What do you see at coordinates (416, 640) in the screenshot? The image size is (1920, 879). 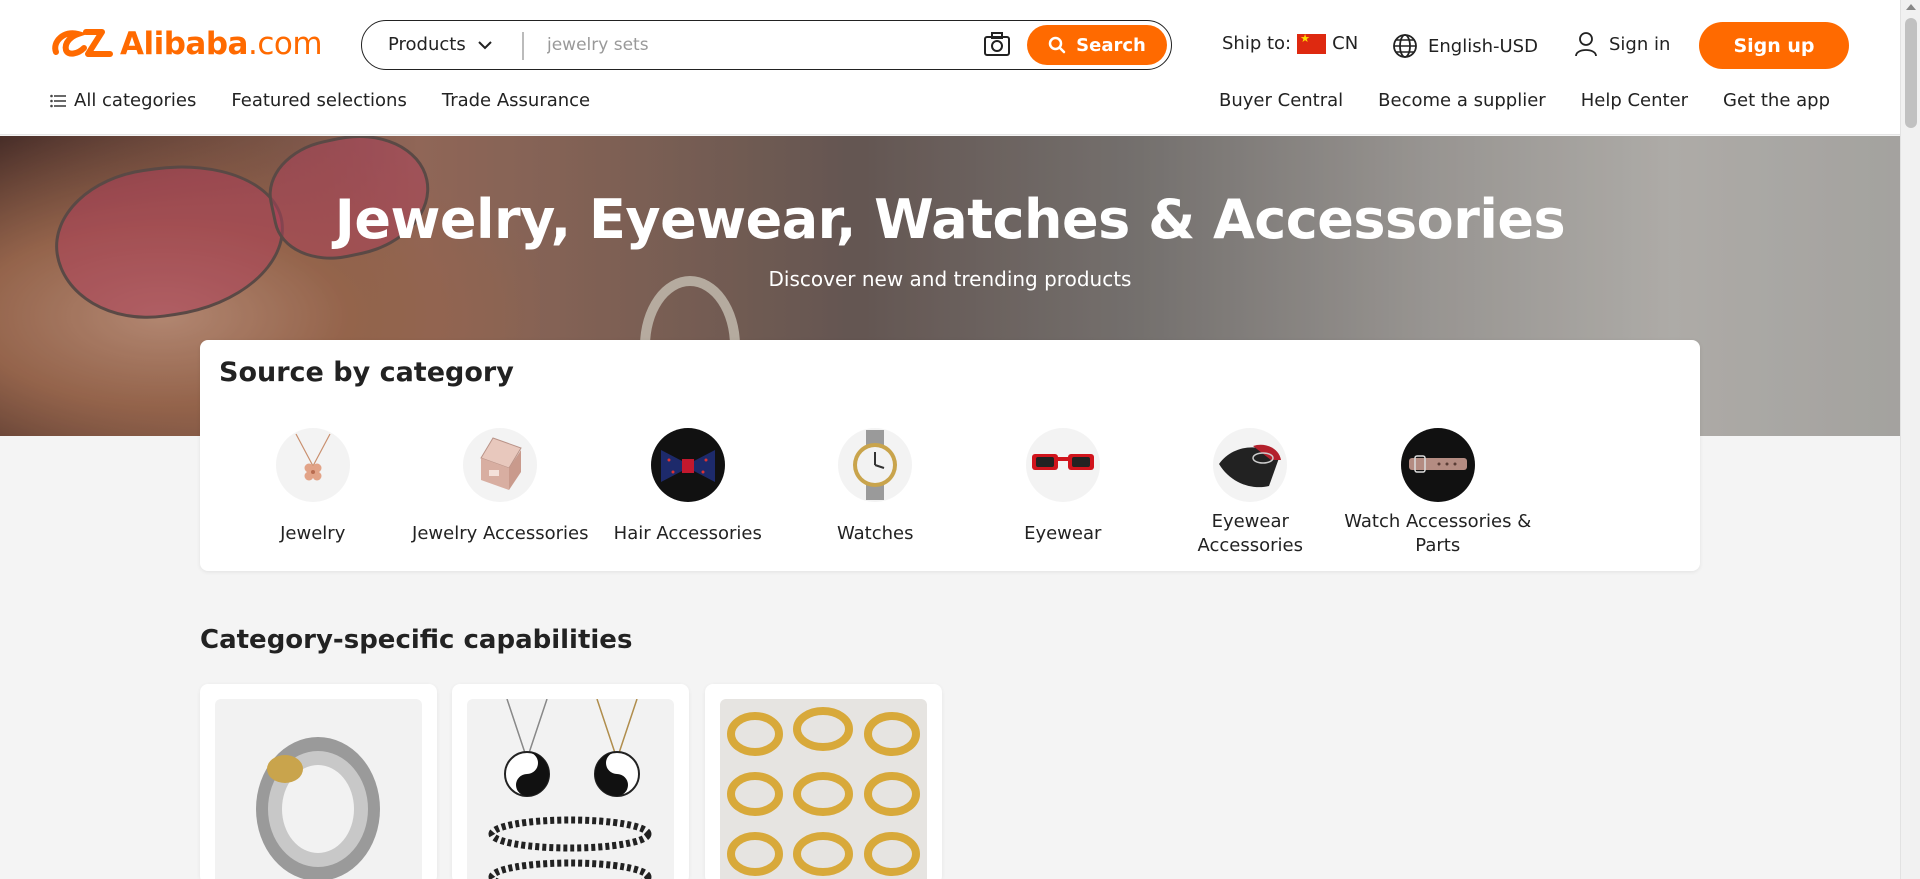 I see `capabilities-title: Category-specific capabilities` at bounding box center [416, 640].